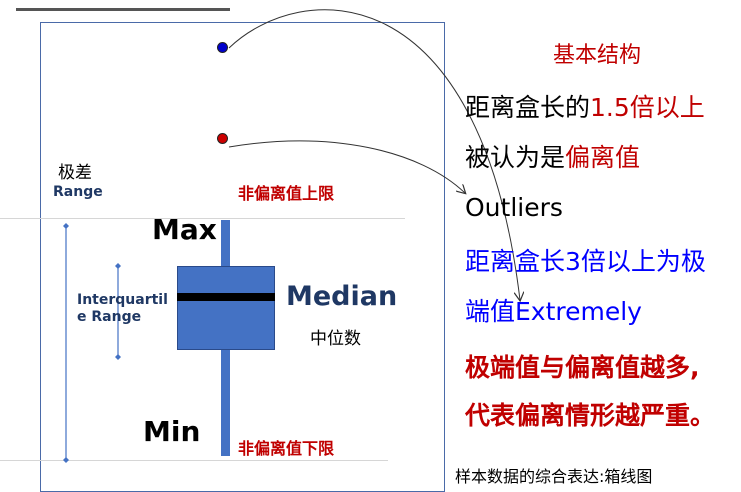 Image resolution: width=741 pixels, height=492 pixels. What do you see at coordinates (78, 192) in the screenshot?
I see `range-label-en: Range` at bounding box center [78, 192].